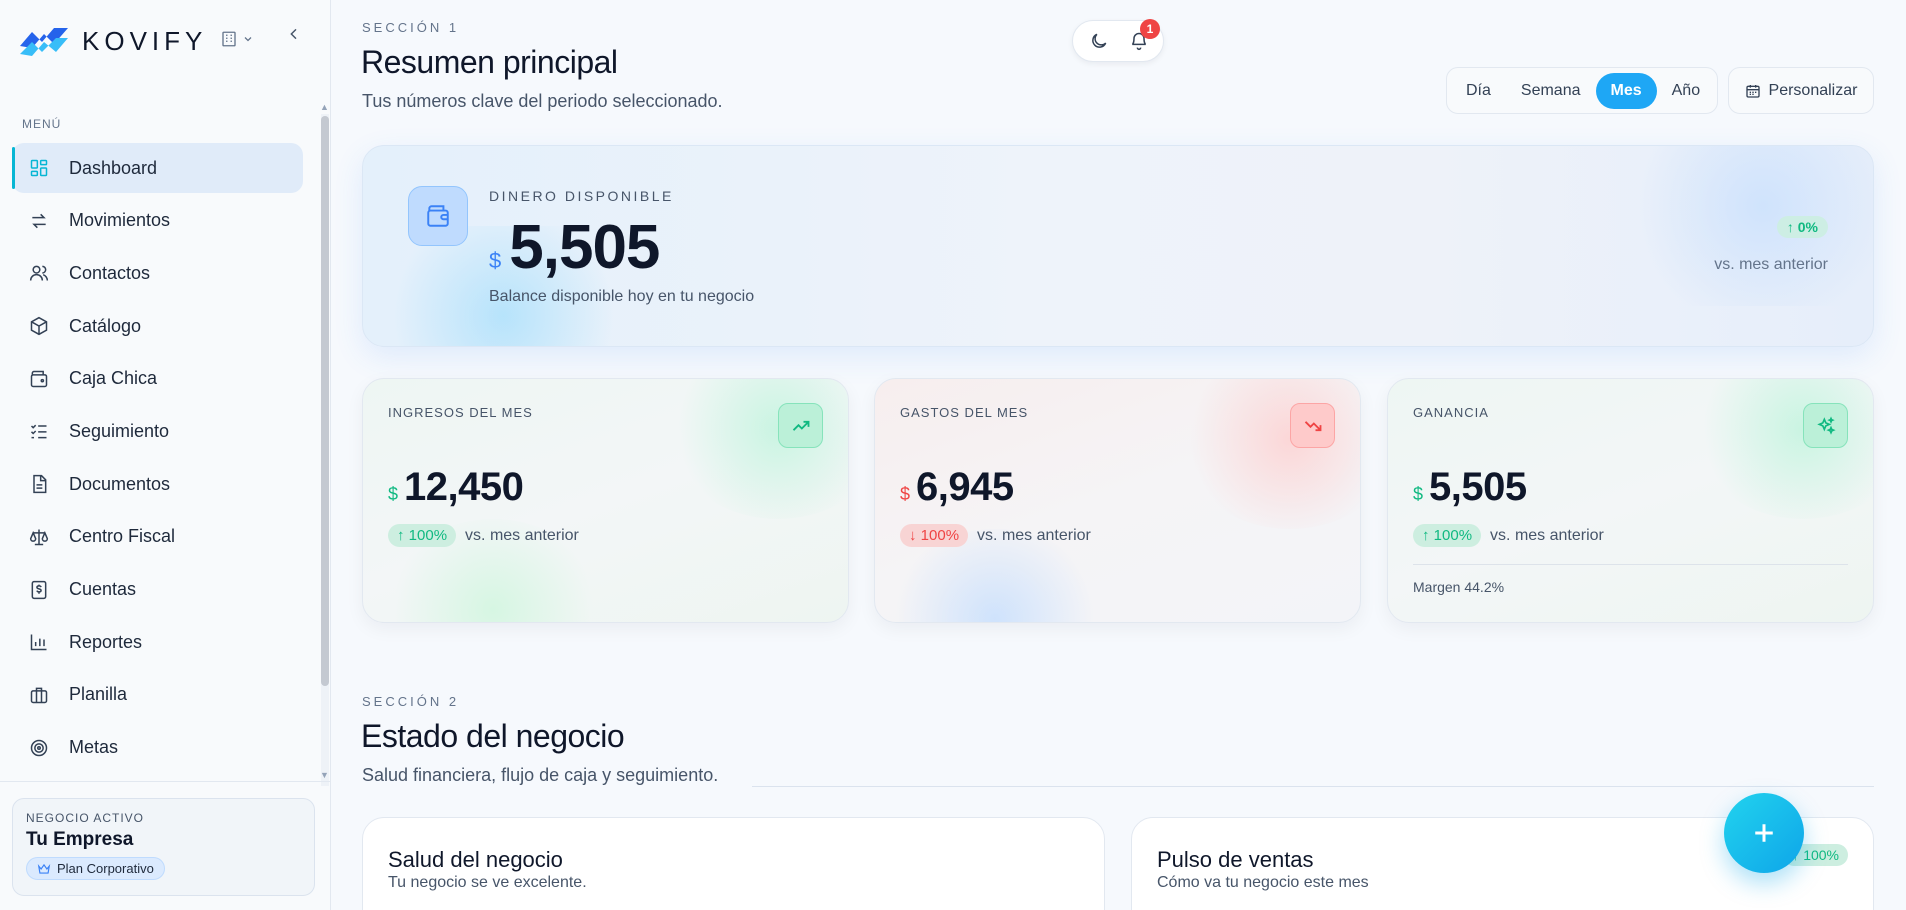 The width and height of the screenshot is (1906, 910). I want to click on period-selector: Día Semana Mes Año, so click(1582, 90).